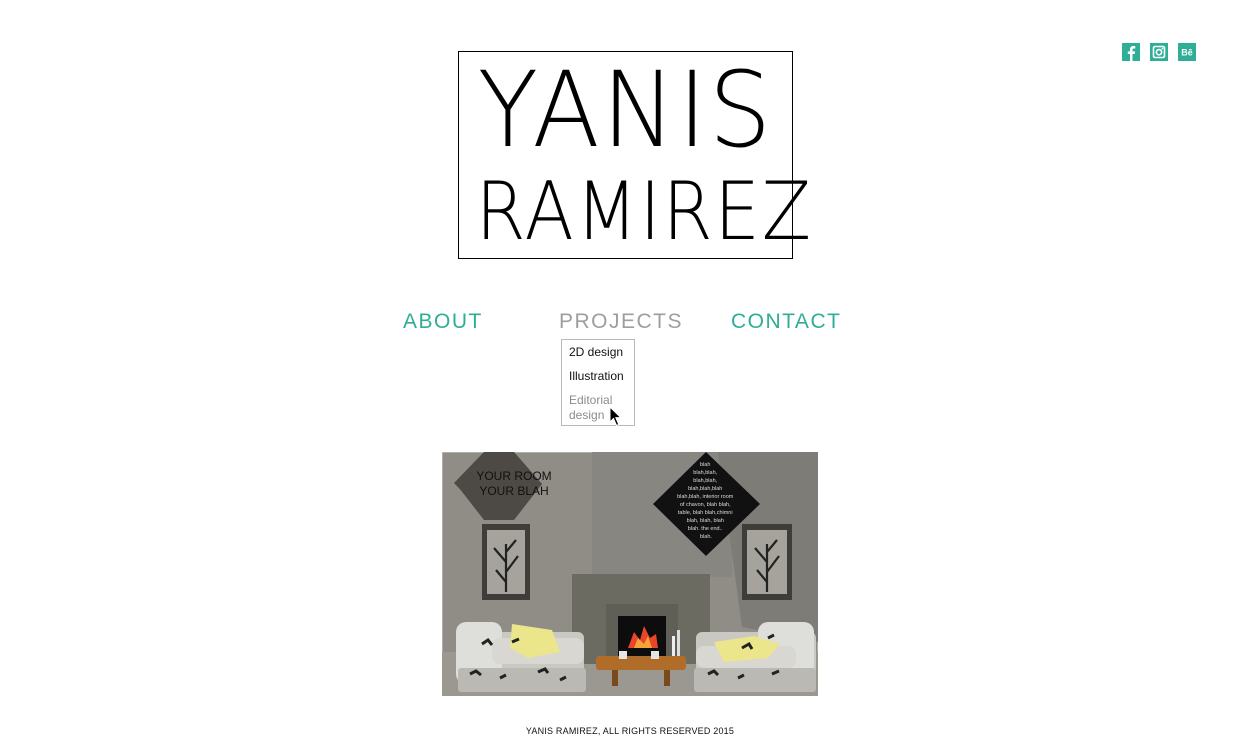  Describe the element at coordinates (705, 529) in the screenshot. I see `sign-right-line: blah. the end..` at that location.